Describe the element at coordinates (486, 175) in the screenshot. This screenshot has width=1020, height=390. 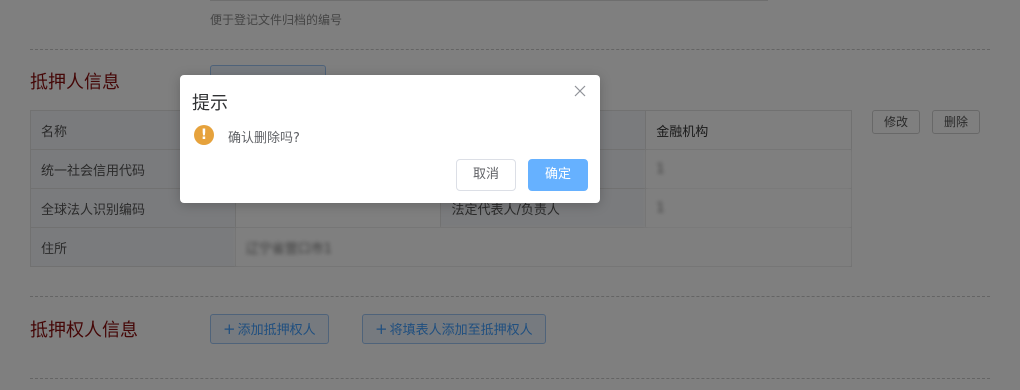
I see `cancel-button: 取消` at that location.